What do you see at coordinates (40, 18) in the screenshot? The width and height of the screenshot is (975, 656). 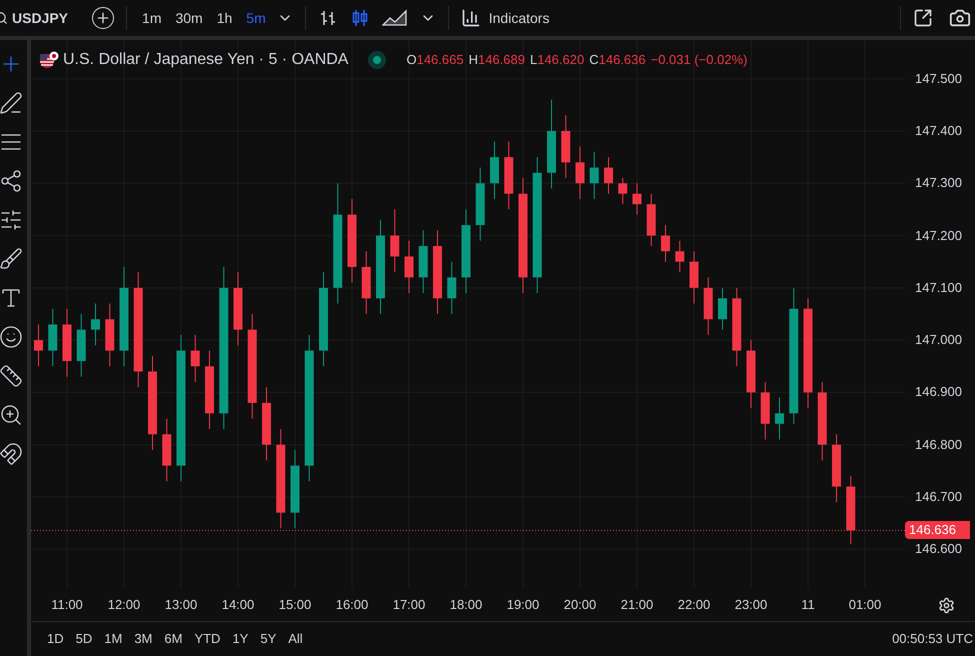 I see `symbol-label: USDJPY` at bounding box center [40, 18].